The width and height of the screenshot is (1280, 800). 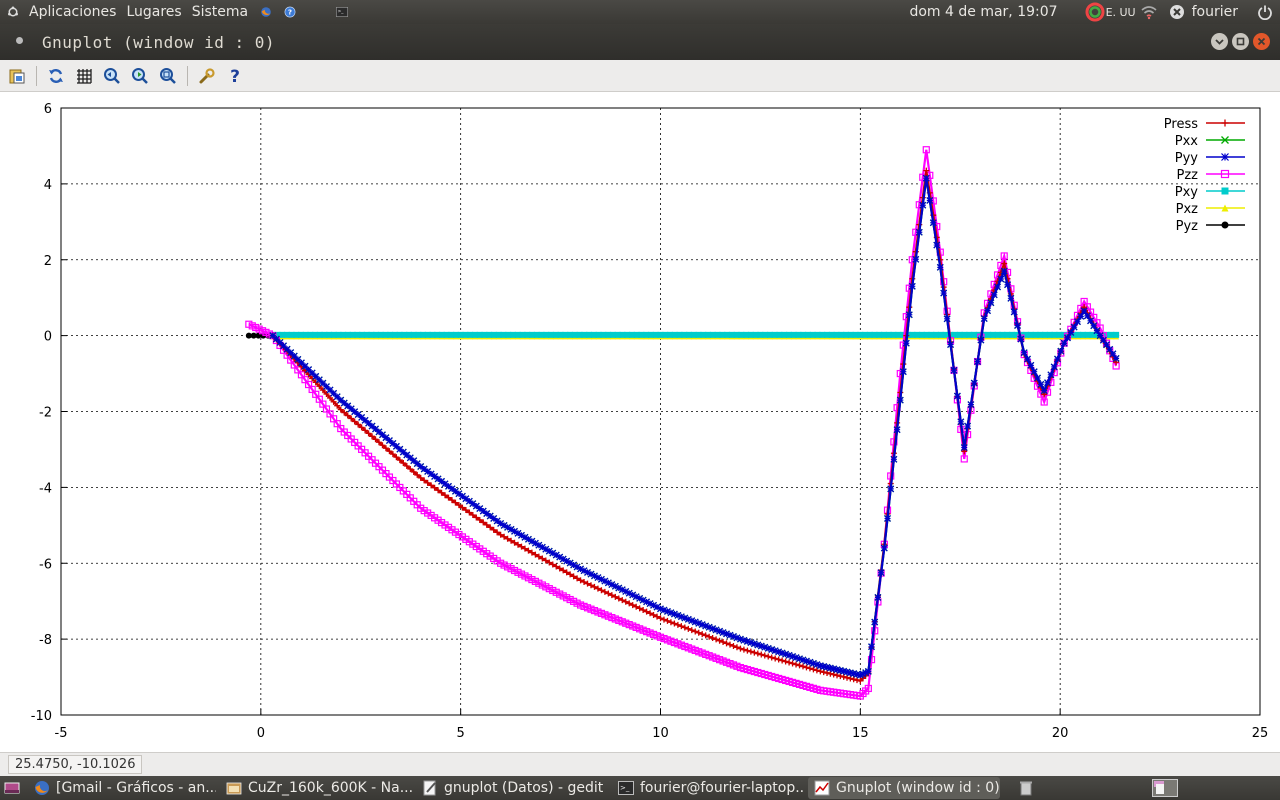 I want to click on firefox-launcher-icon, so click(x=266, y=12).